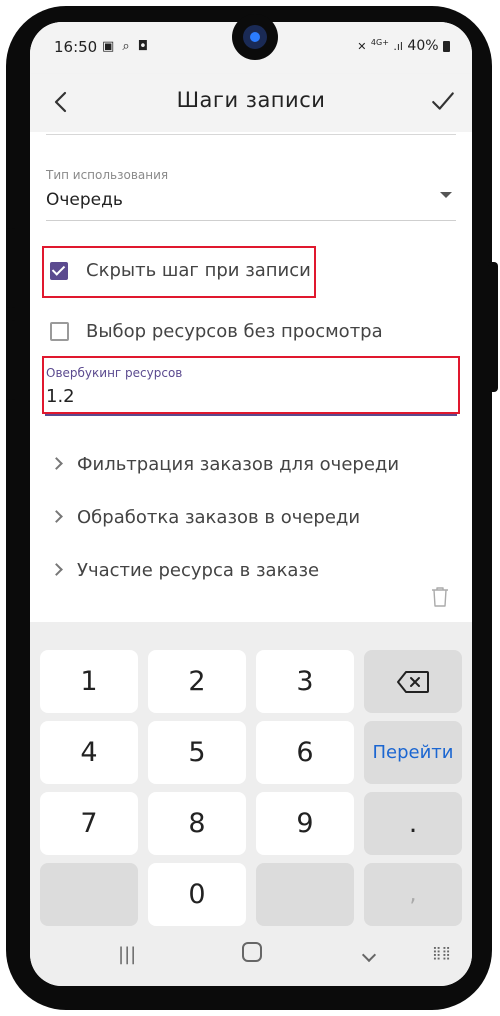 This screenshot has width=500, height=1016. What do you see at coordinates (251, 100) in the screenshot?
I see `page-title: Шаги записи` at bounding box center [251, 100].